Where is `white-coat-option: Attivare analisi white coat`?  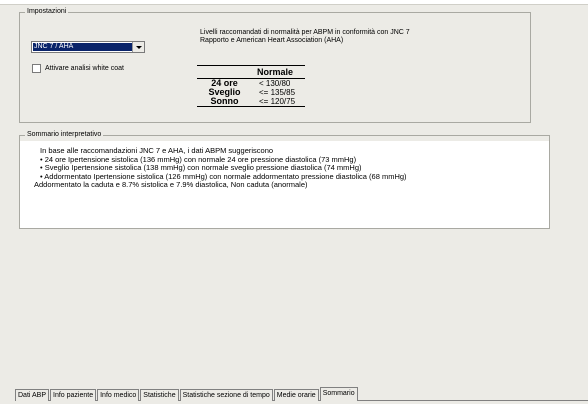
white-coat-option: Attivare analisi white coat is located at coordinates (78, 68).